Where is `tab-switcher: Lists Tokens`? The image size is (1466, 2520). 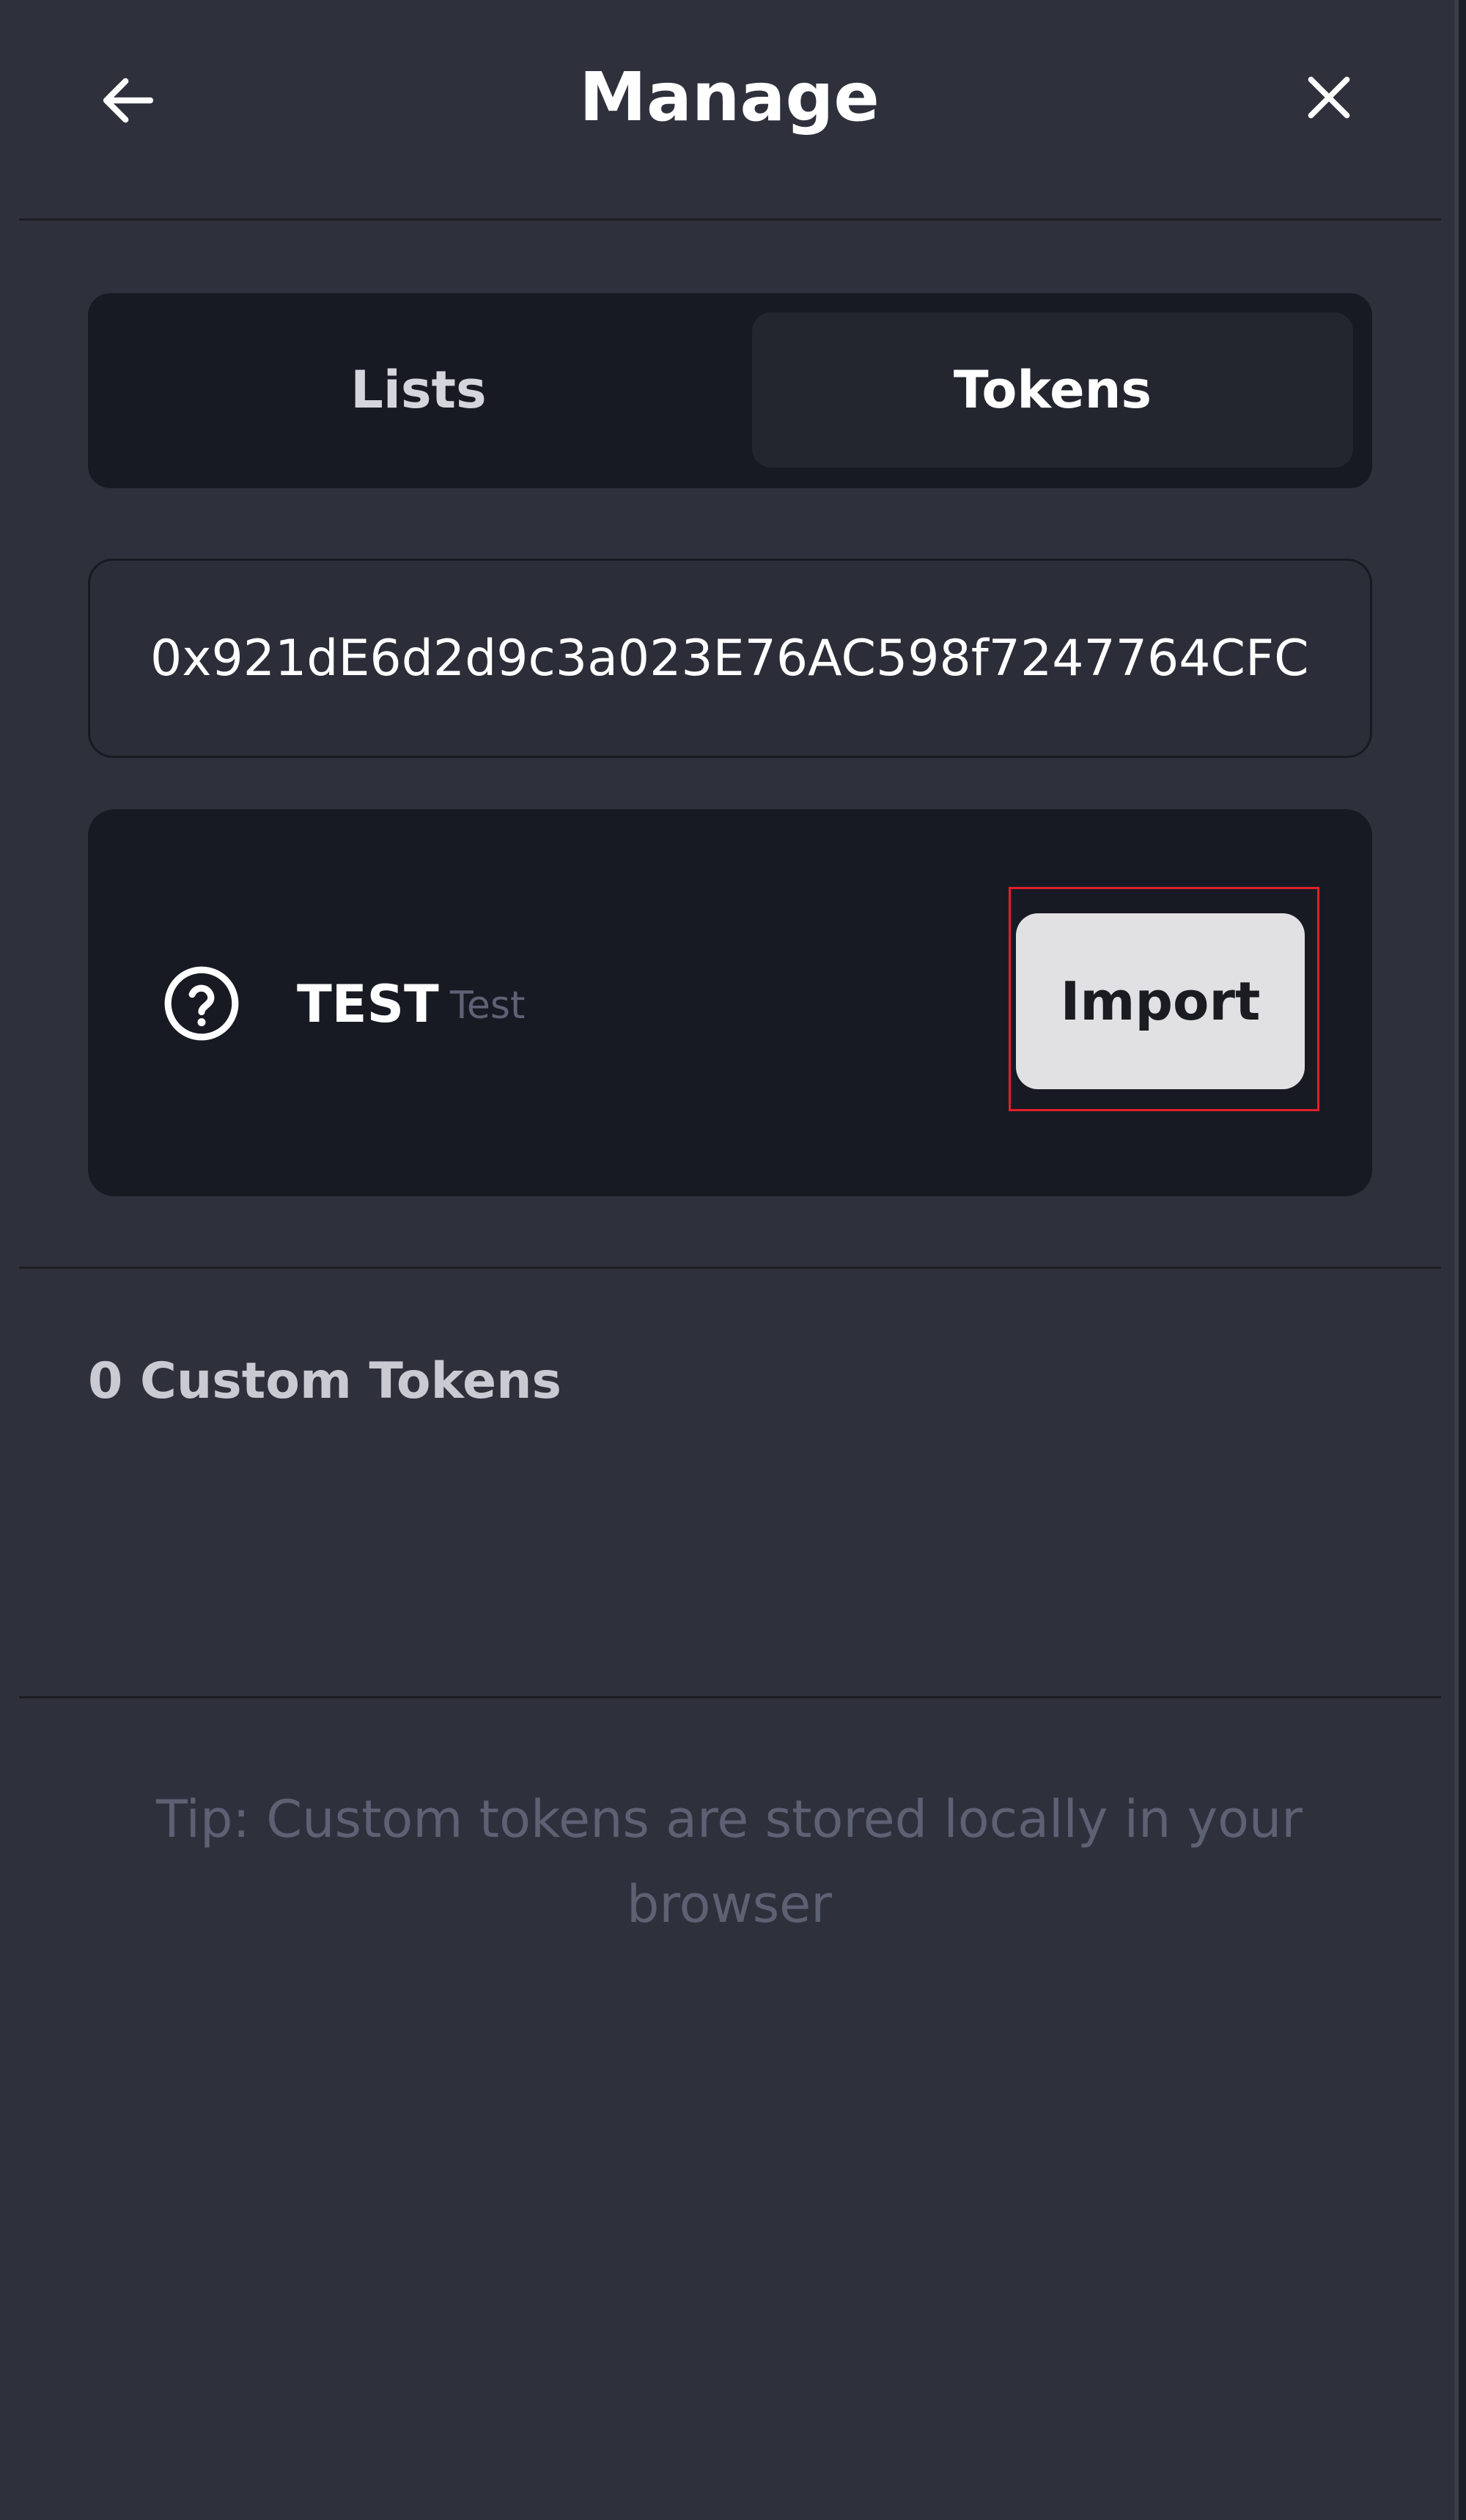 tab-switcher: Lists Tokens is located at coordinates (730, 391).